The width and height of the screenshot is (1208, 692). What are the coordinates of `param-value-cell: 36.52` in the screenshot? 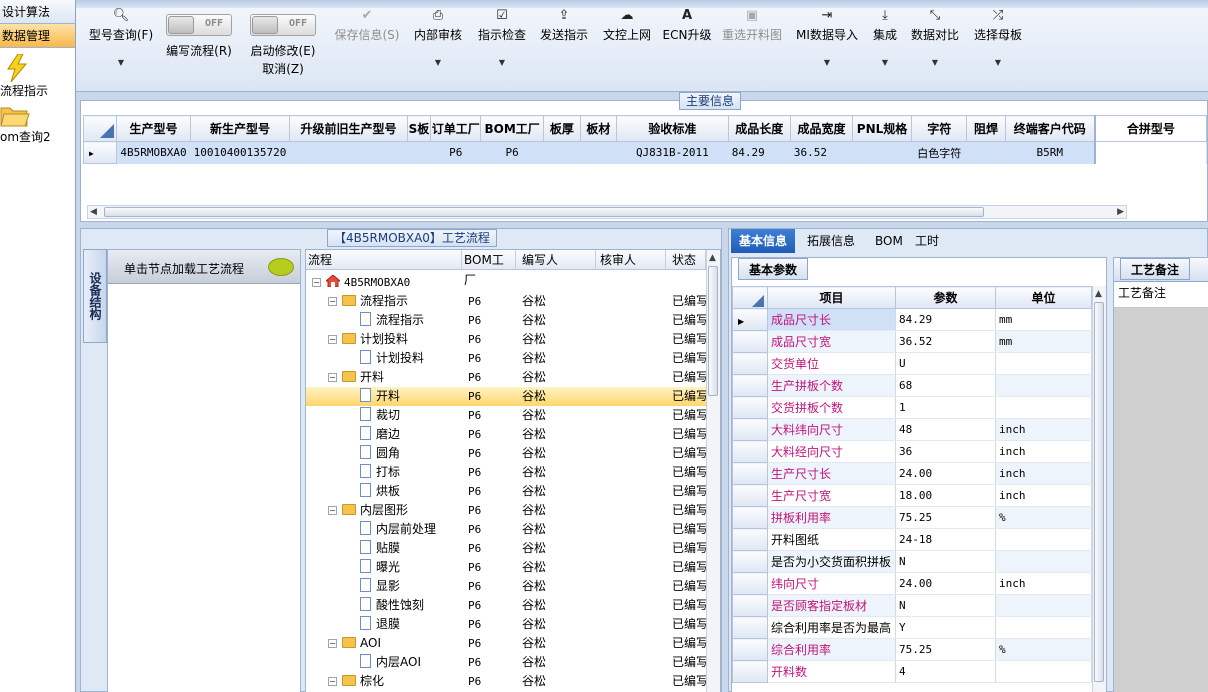 It's located at (945, 341).